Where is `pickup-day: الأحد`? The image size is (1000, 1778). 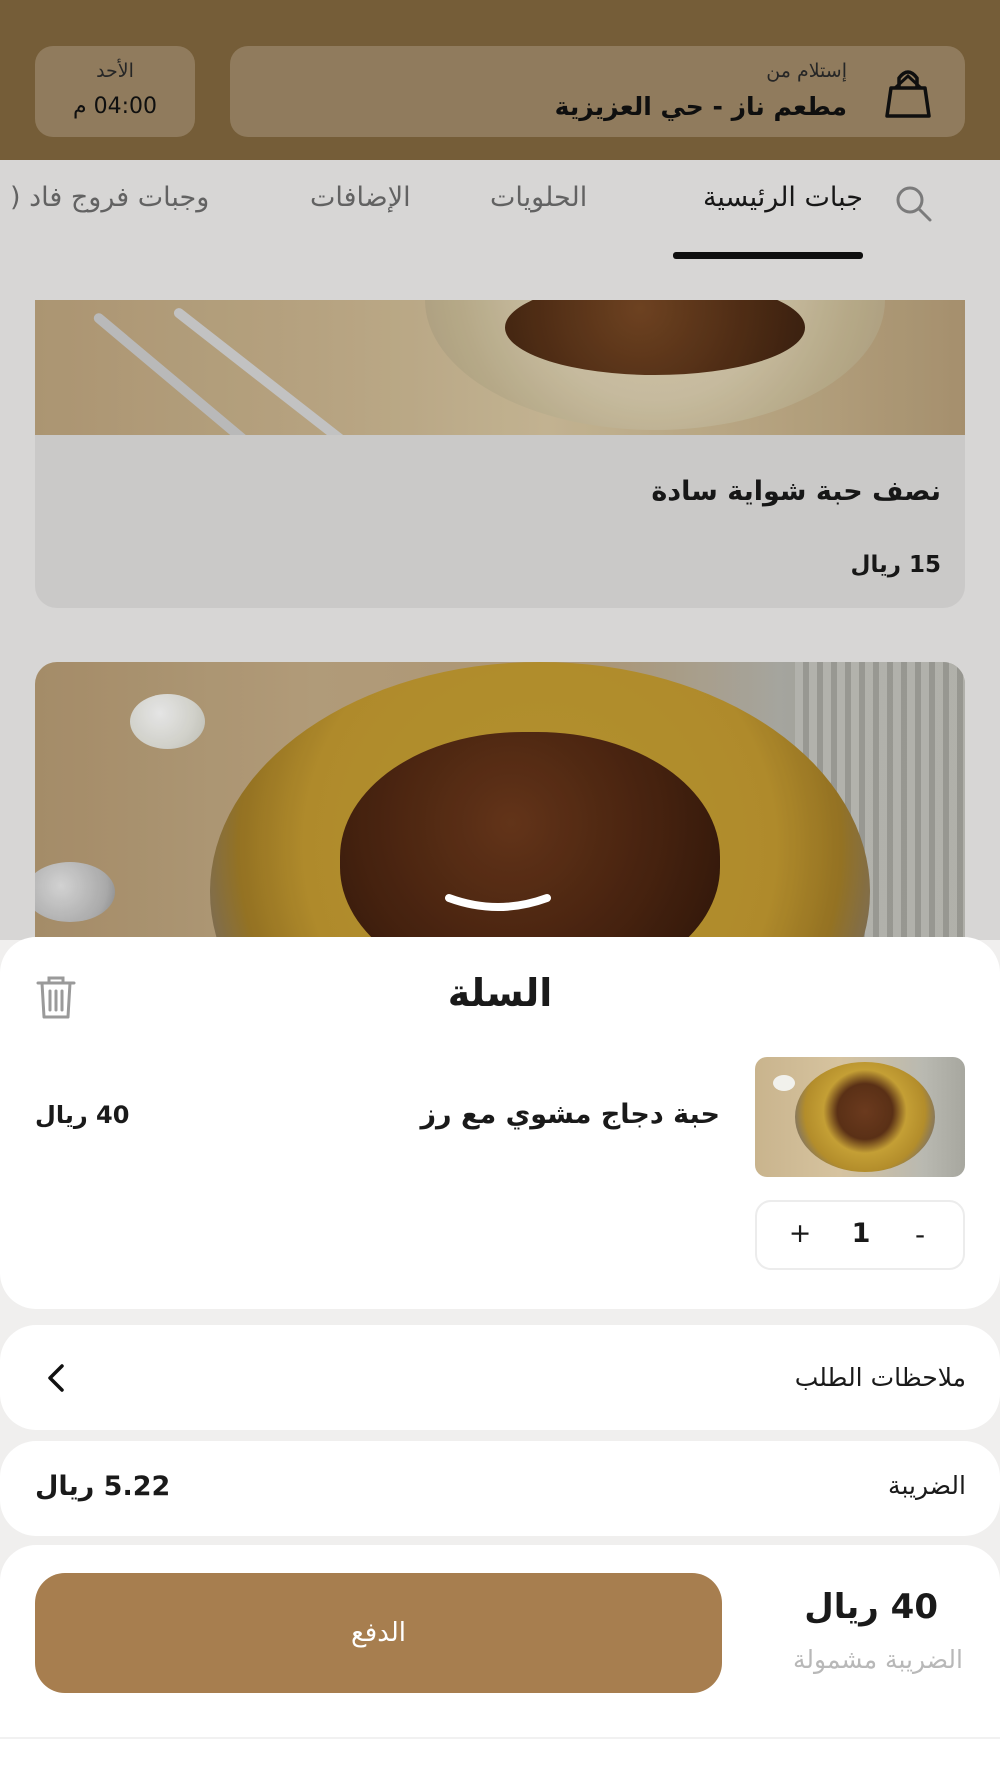
pickup-day: الأحد is located at coordinates (115, 71).